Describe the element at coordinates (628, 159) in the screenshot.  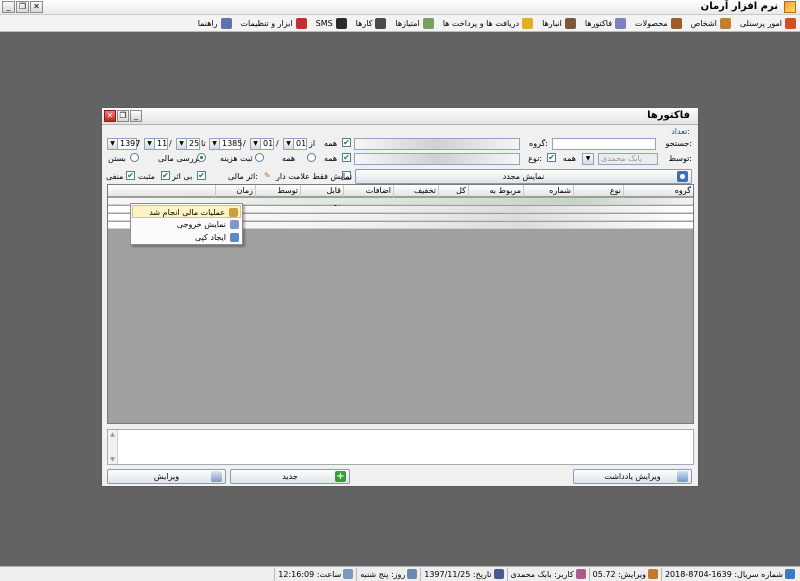
I see `by-select: بابک محمدی` at that location.